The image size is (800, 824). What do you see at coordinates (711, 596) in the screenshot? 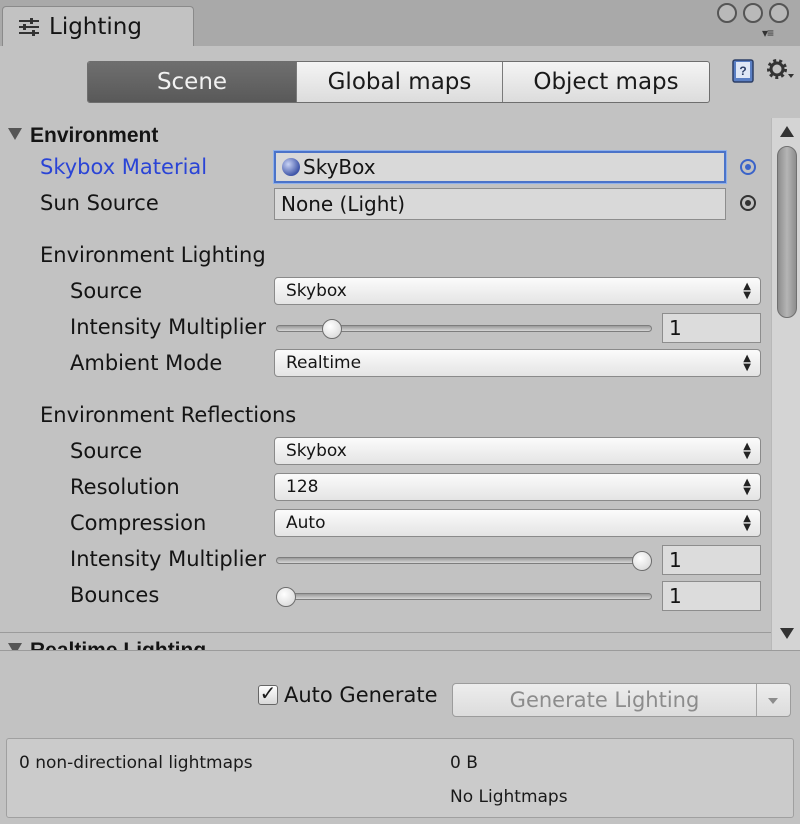
I see `bounces-field: 1` at bounding box center [711, 596].